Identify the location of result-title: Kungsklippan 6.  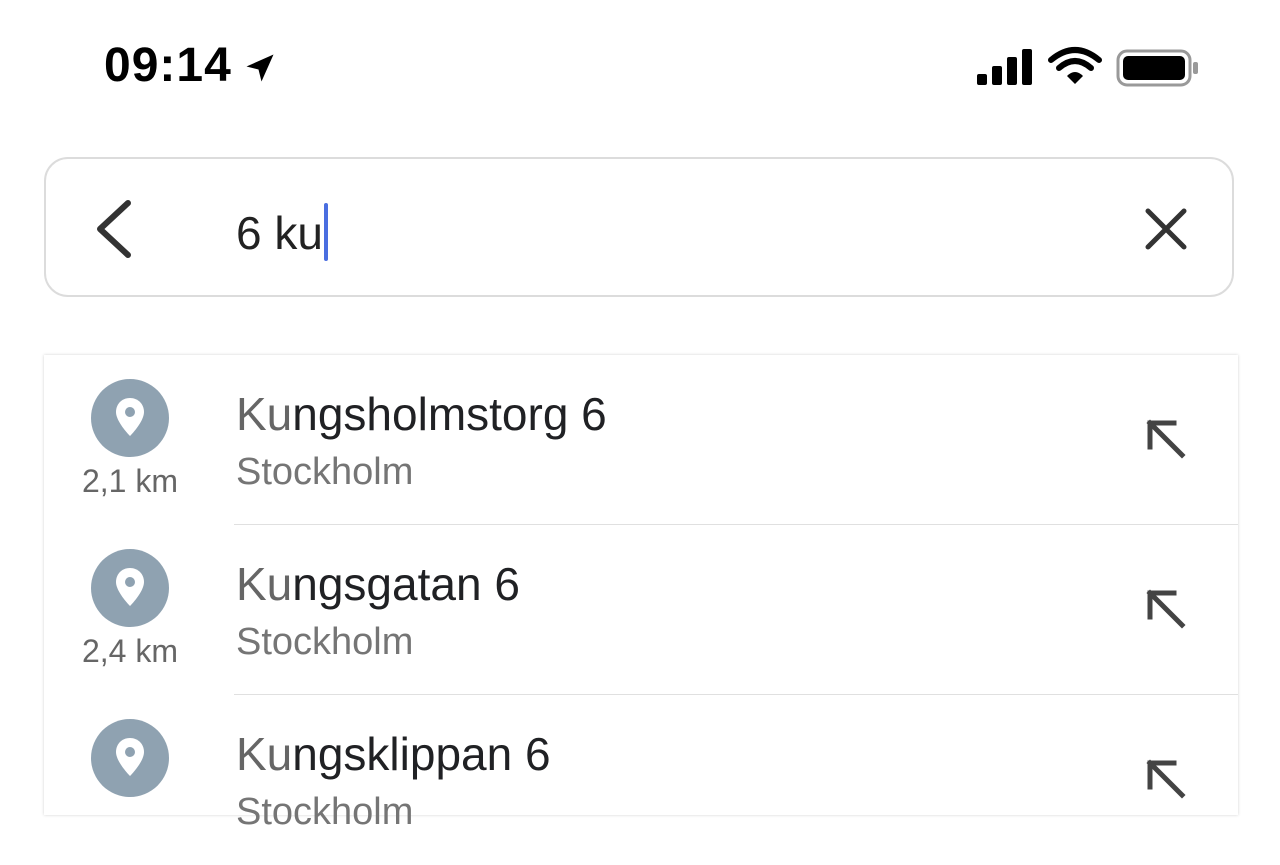
(393, 754).